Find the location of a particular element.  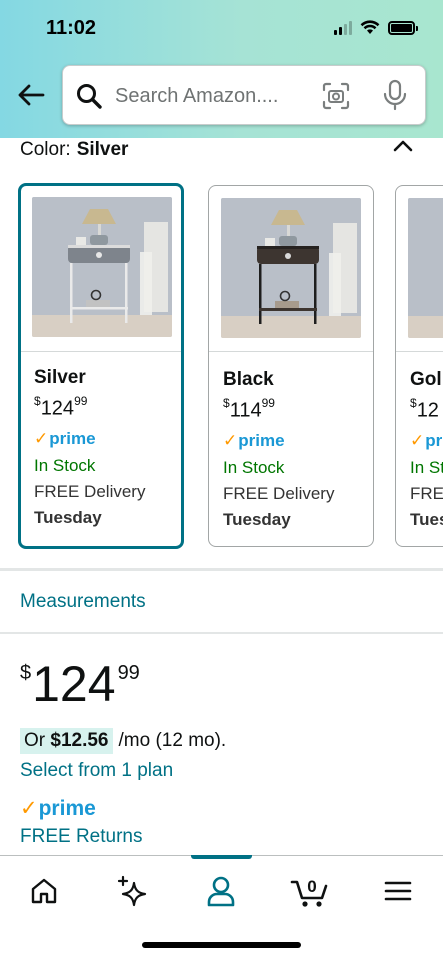

home-indicator is located at coordinates (221, 945).